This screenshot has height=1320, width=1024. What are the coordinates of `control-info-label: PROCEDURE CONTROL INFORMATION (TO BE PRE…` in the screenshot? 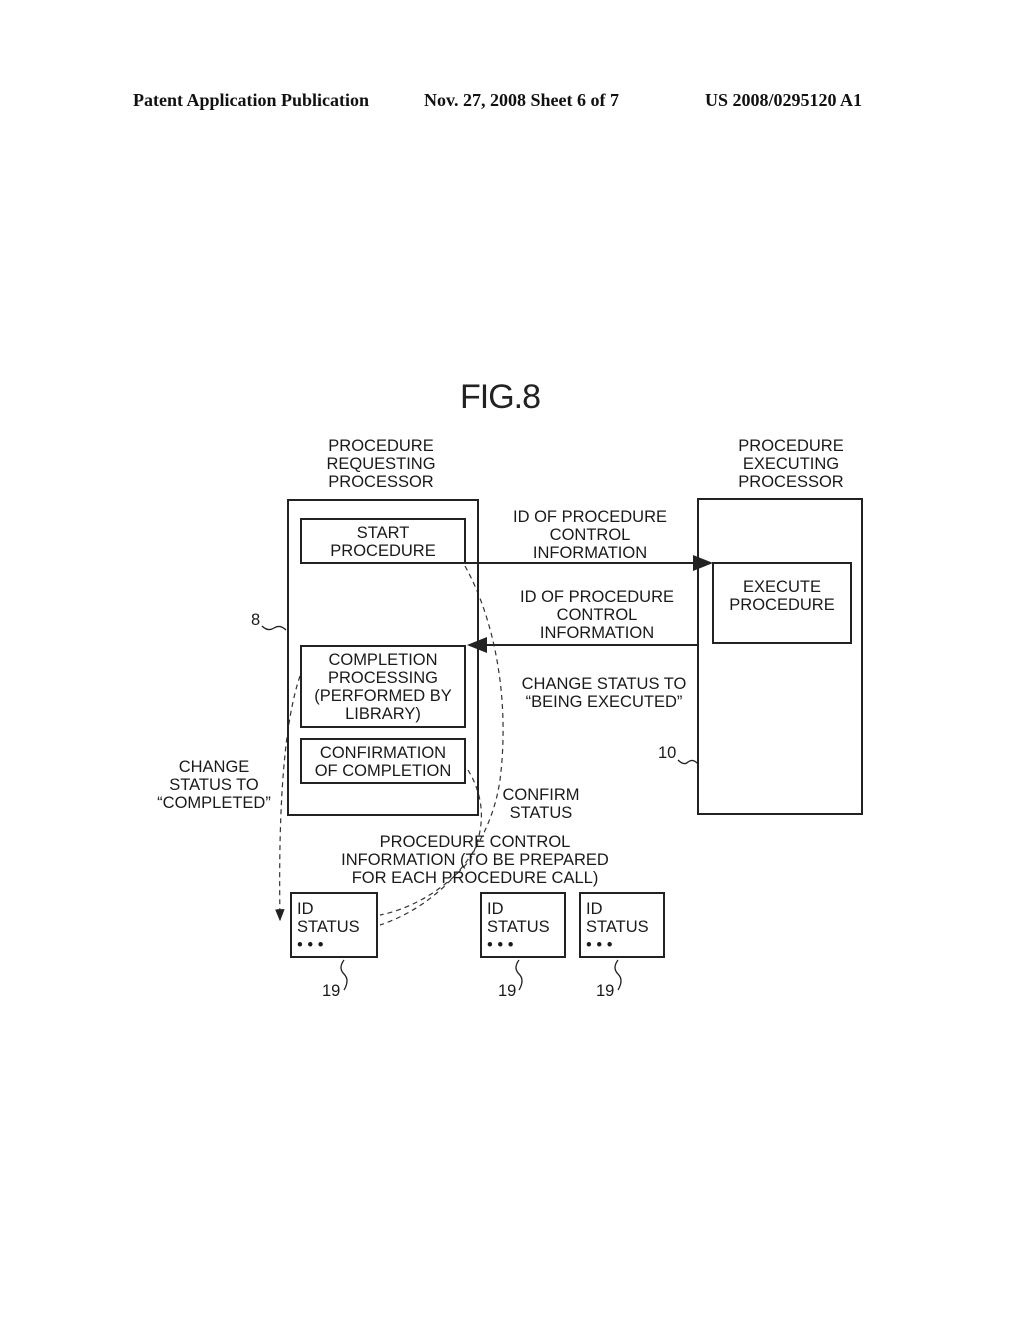 It's located at (475, 860).